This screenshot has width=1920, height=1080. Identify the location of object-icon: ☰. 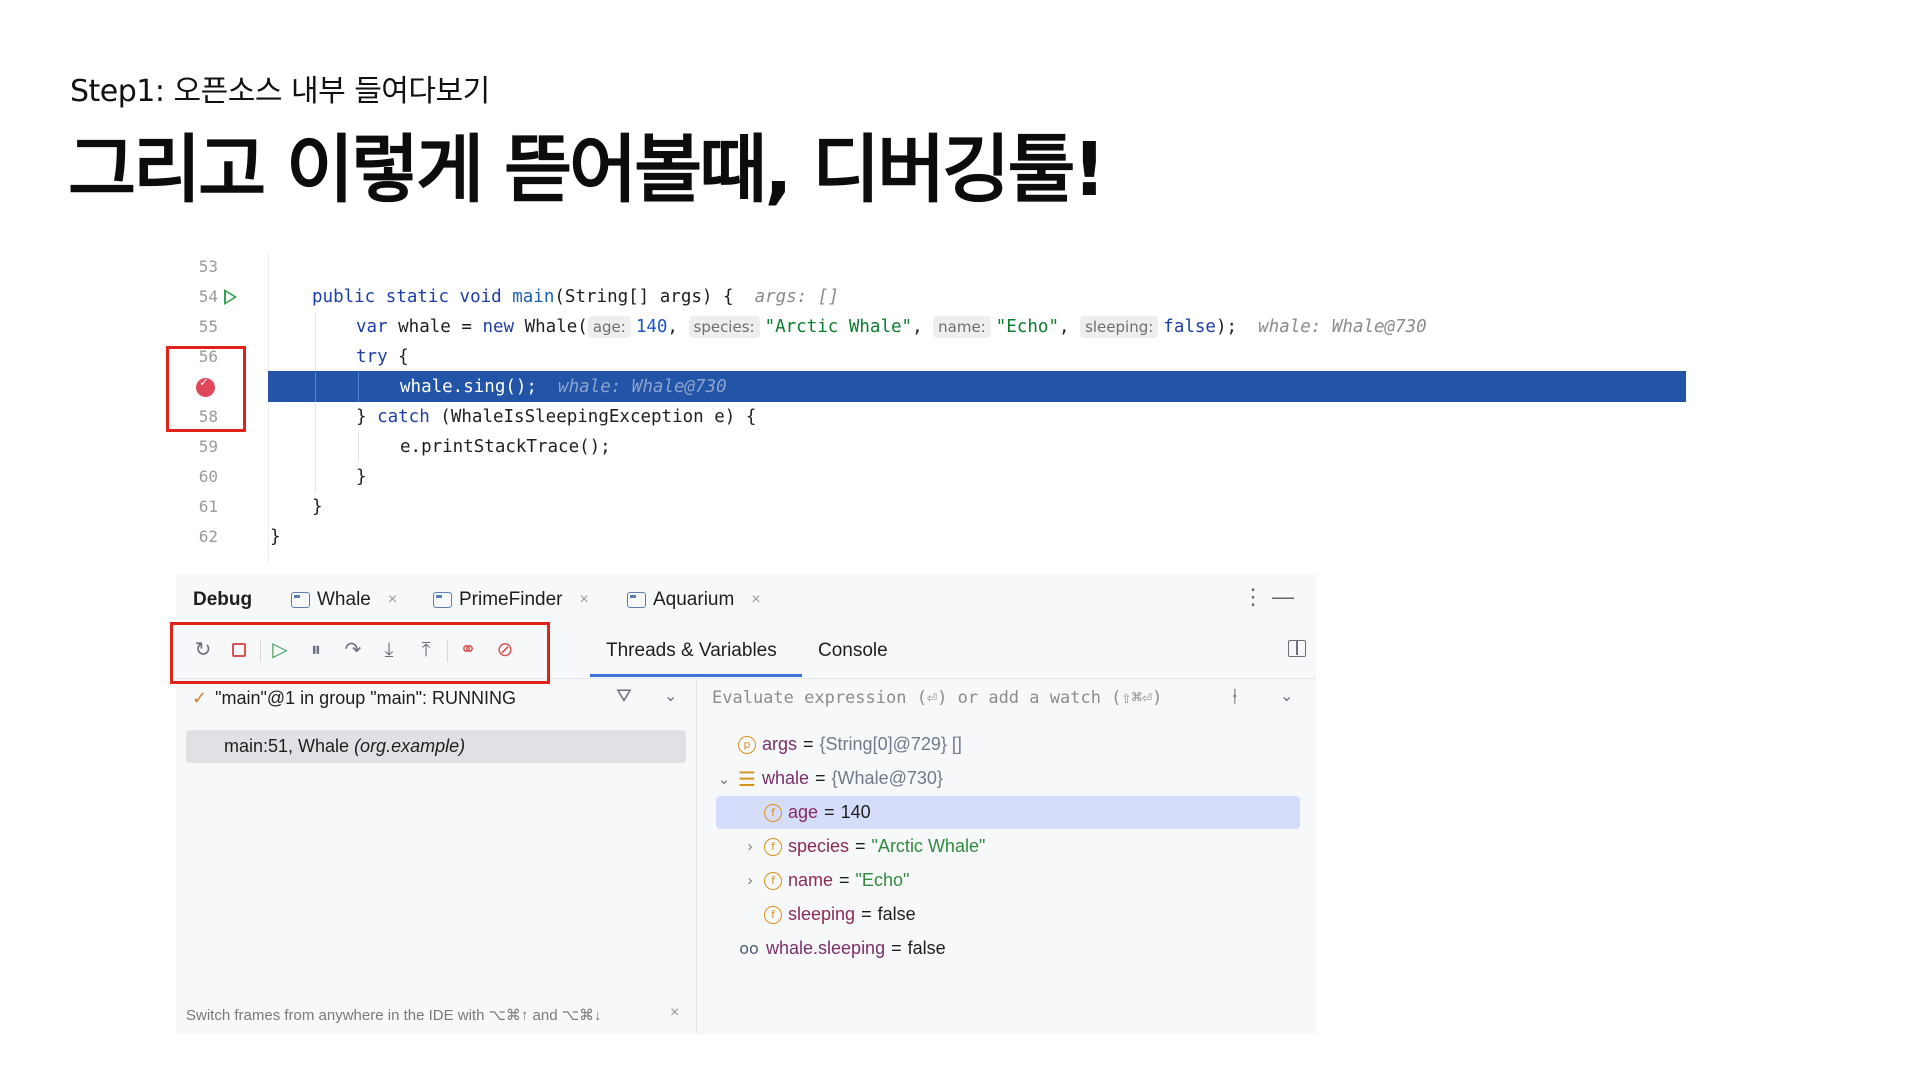
(747, 778).